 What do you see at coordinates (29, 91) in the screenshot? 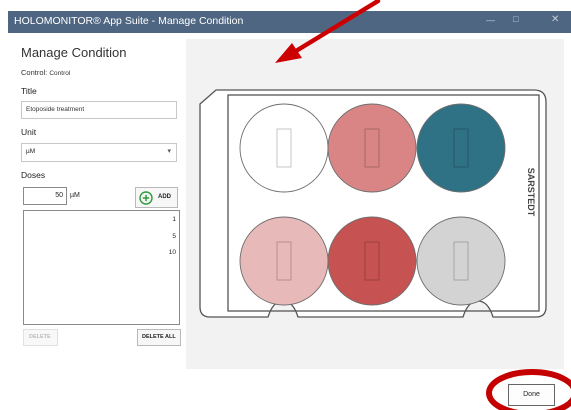
I see `title-label: Title` at bounding box center [29, 91].